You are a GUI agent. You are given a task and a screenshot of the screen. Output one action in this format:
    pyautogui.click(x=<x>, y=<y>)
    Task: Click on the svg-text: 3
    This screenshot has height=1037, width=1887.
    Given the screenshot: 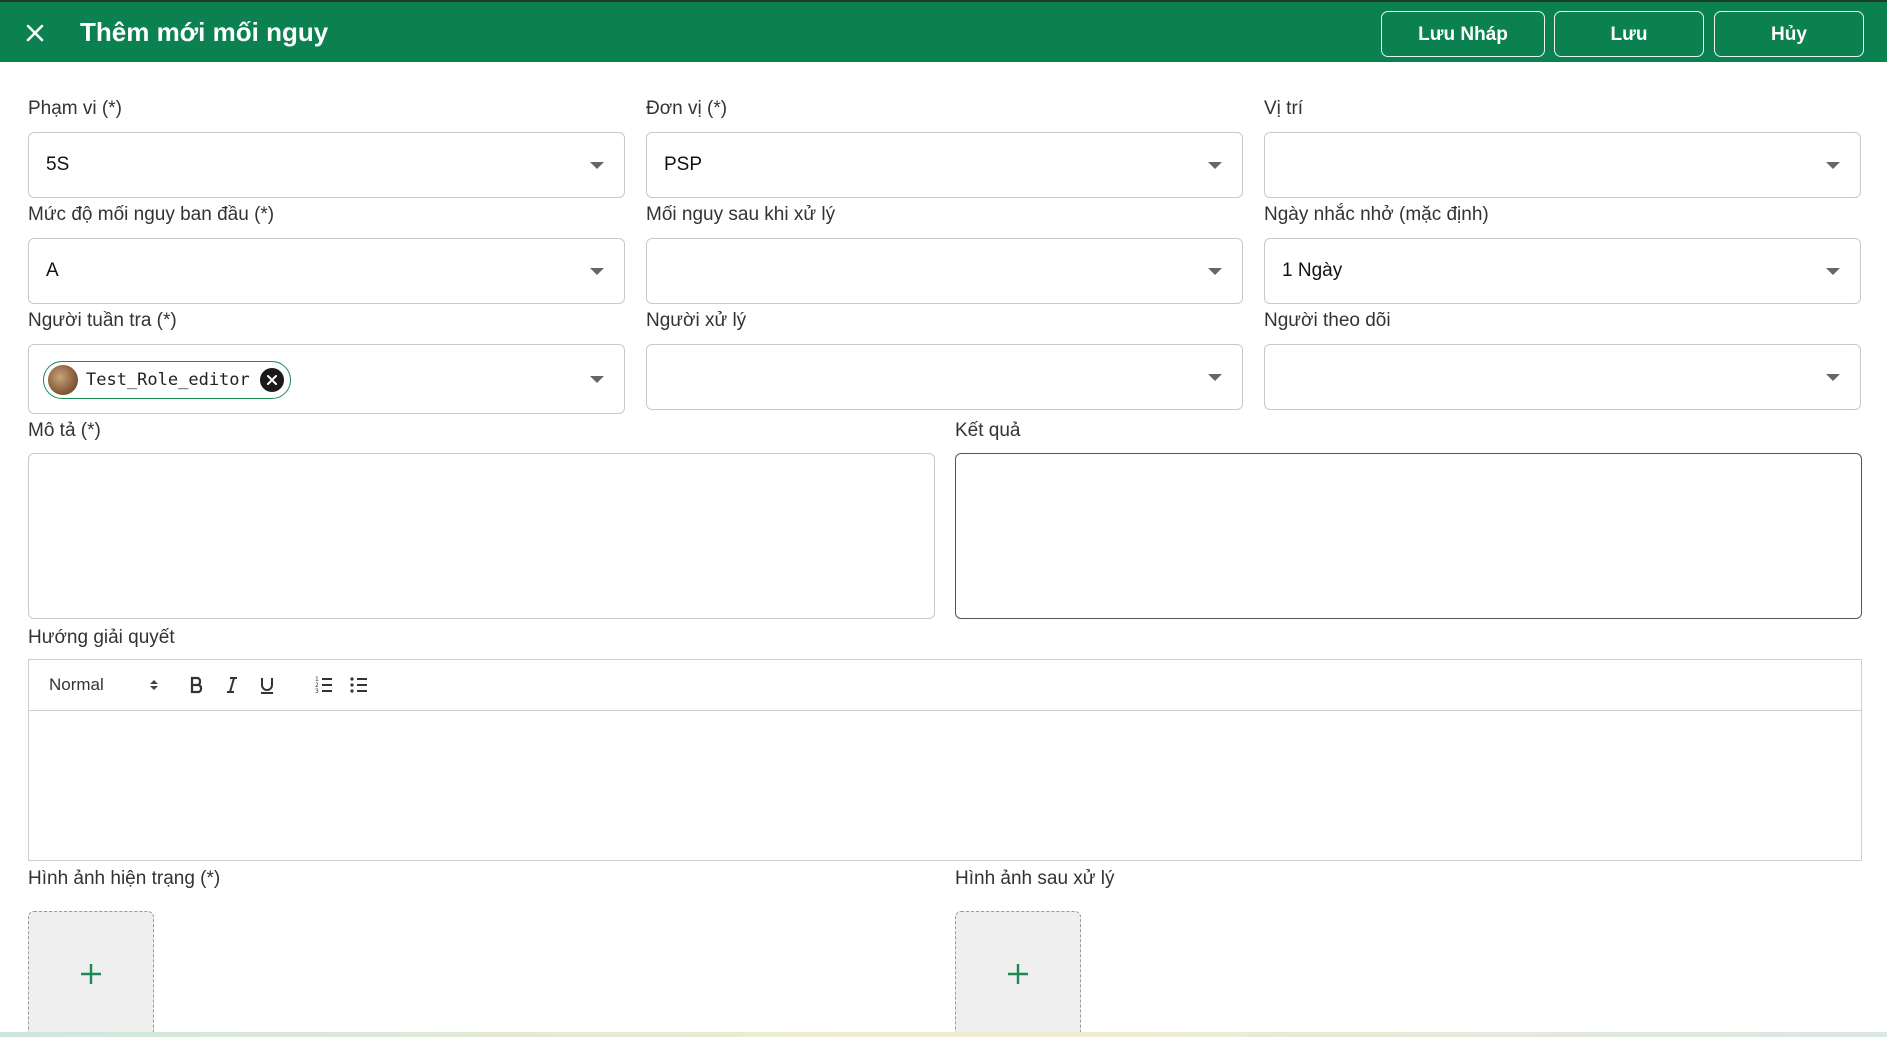 What is the action you would take?
    pyautogui.click(x=317, y=691)
    